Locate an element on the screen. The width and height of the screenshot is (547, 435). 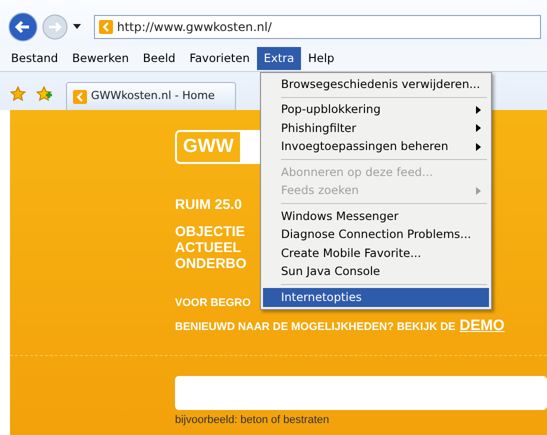
menu-item: Phishingfilter is located at coordinates (376, 128).